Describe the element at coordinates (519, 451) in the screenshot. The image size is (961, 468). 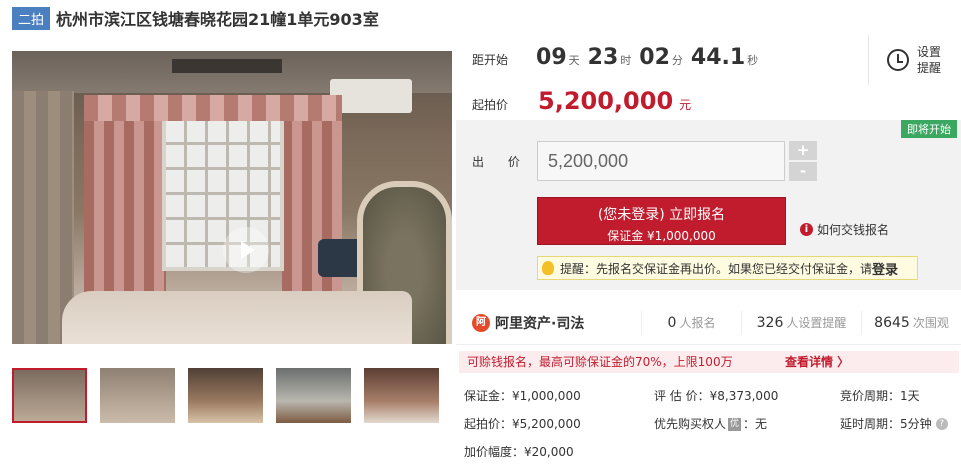
I see `increment-info: 加价幅度：¥20,000` at that location.